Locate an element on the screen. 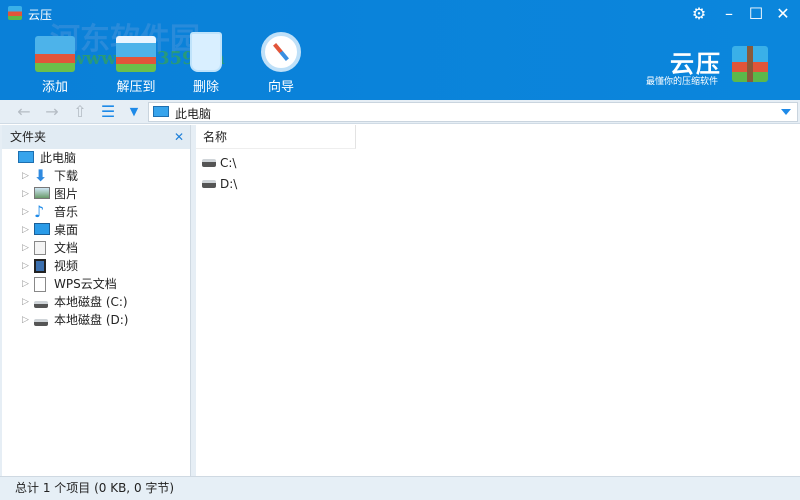  app-icon is located at coordinates (15, 13).